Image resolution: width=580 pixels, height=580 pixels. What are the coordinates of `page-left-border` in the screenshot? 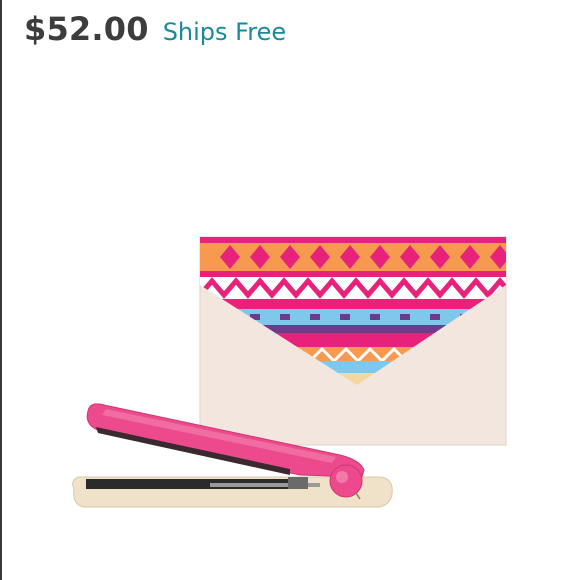 It's located at (1, 290).